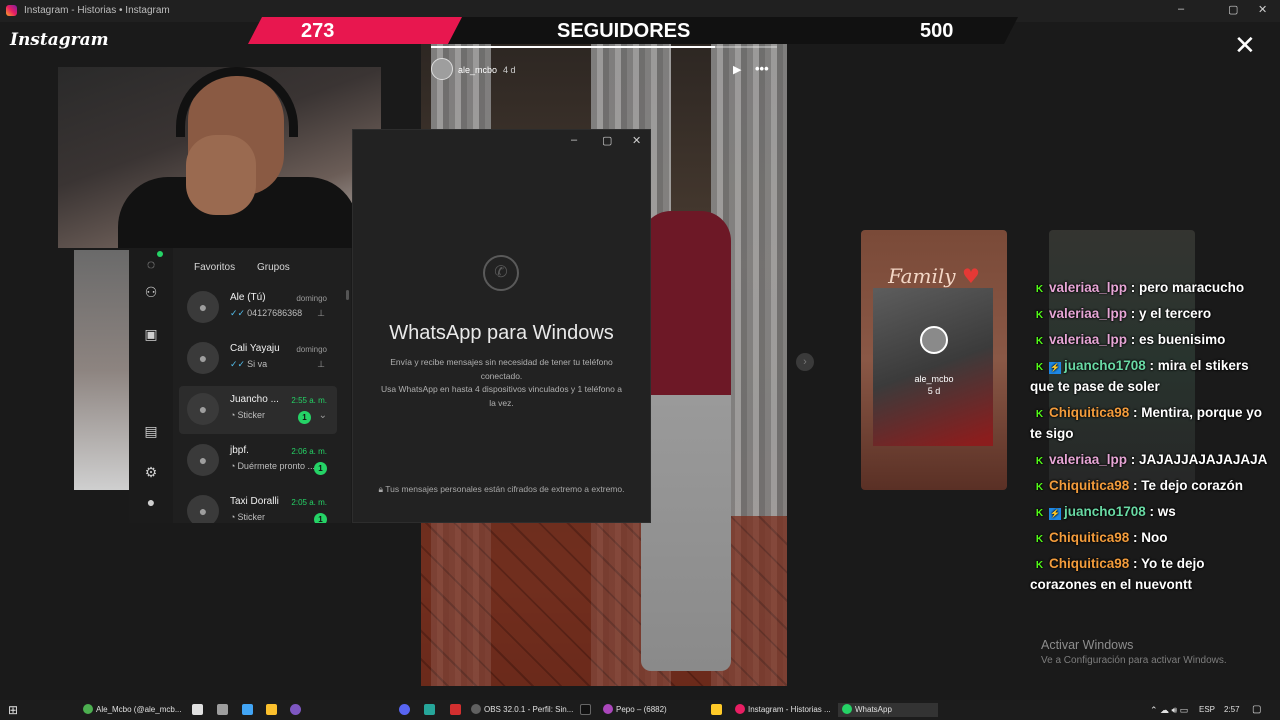 Image resolution: width=1280 pixels, height=720 pixels. Describe the element at coordinates (11, 10) in the screenshot. I see `instagram-favicon-icon` at that location.